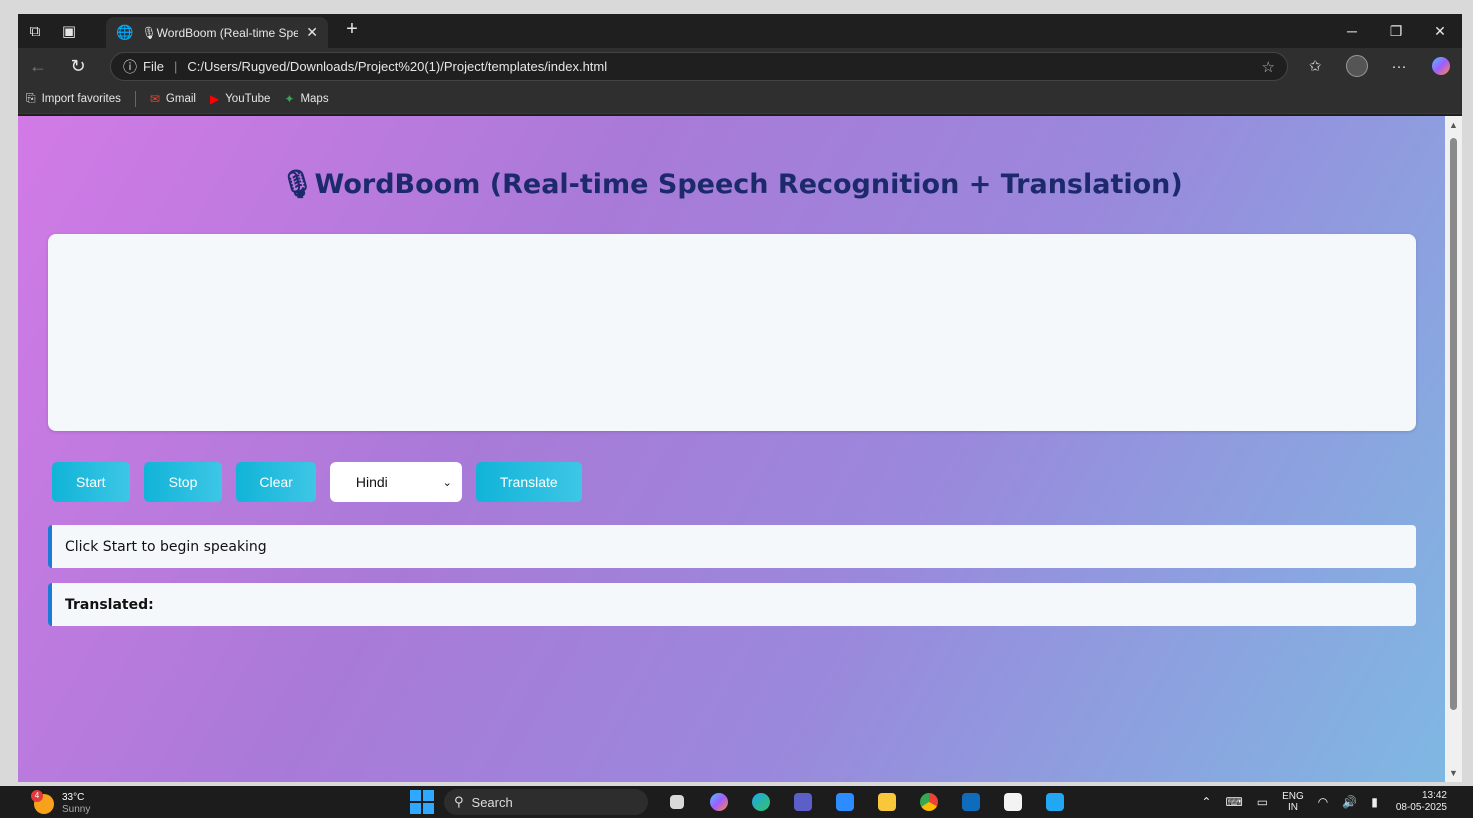 The image size is (1473, 818). I want to click on language-indicator: ENG IN, so click(1293, 802).